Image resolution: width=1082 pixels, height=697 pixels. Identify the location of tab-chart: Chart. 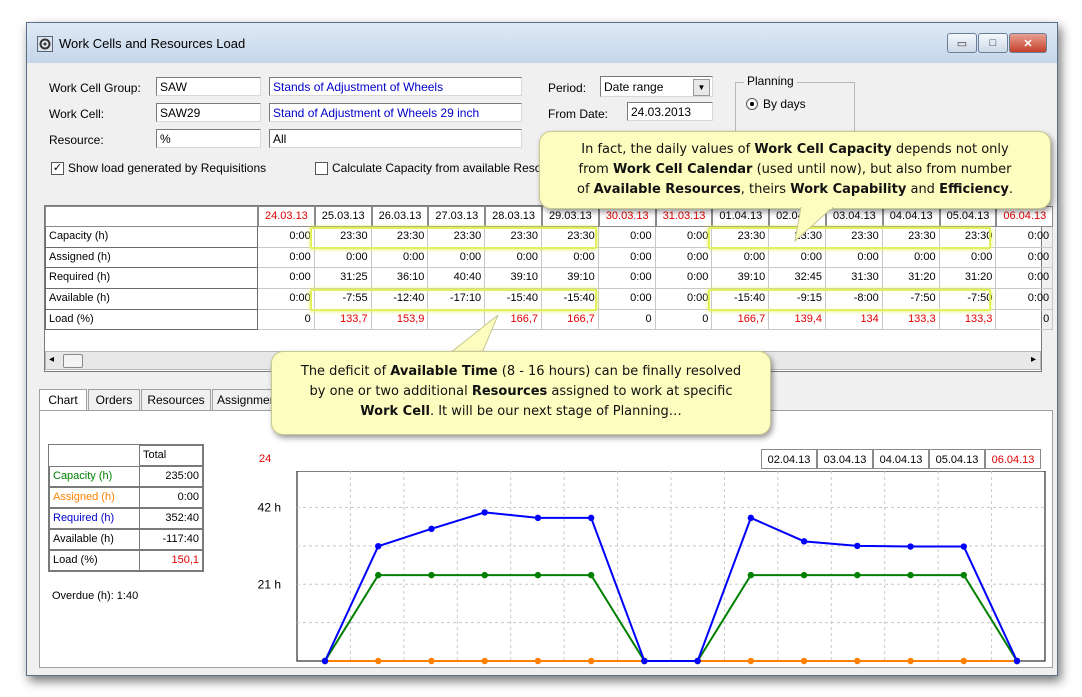
(63, 400).